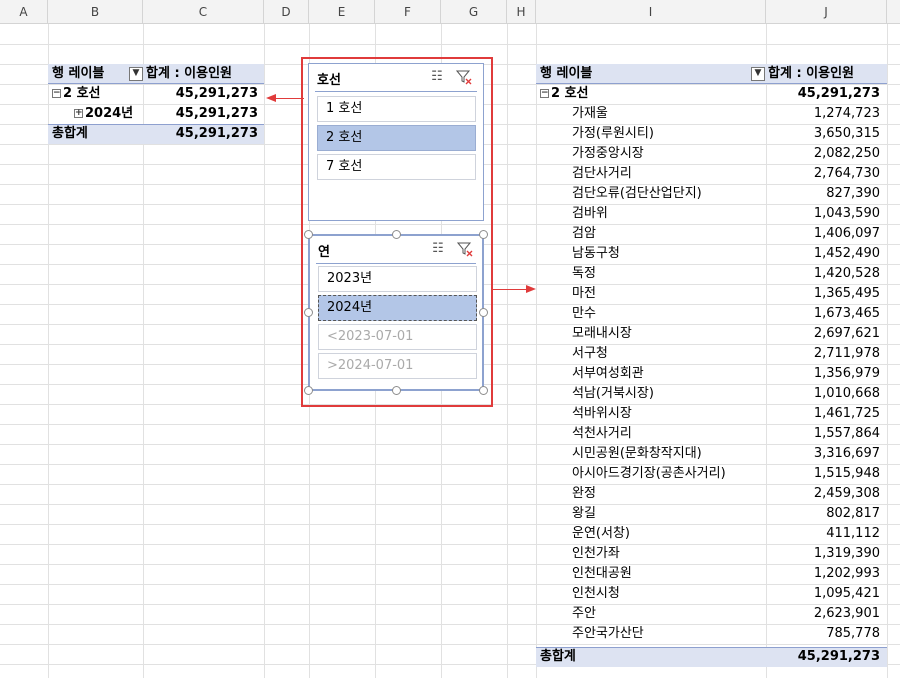 The image size is (900, 678). What do you see at coordinates (521, 12) in the screenshot?
I see `column-header-h: H` at bounding box center [521, 12].